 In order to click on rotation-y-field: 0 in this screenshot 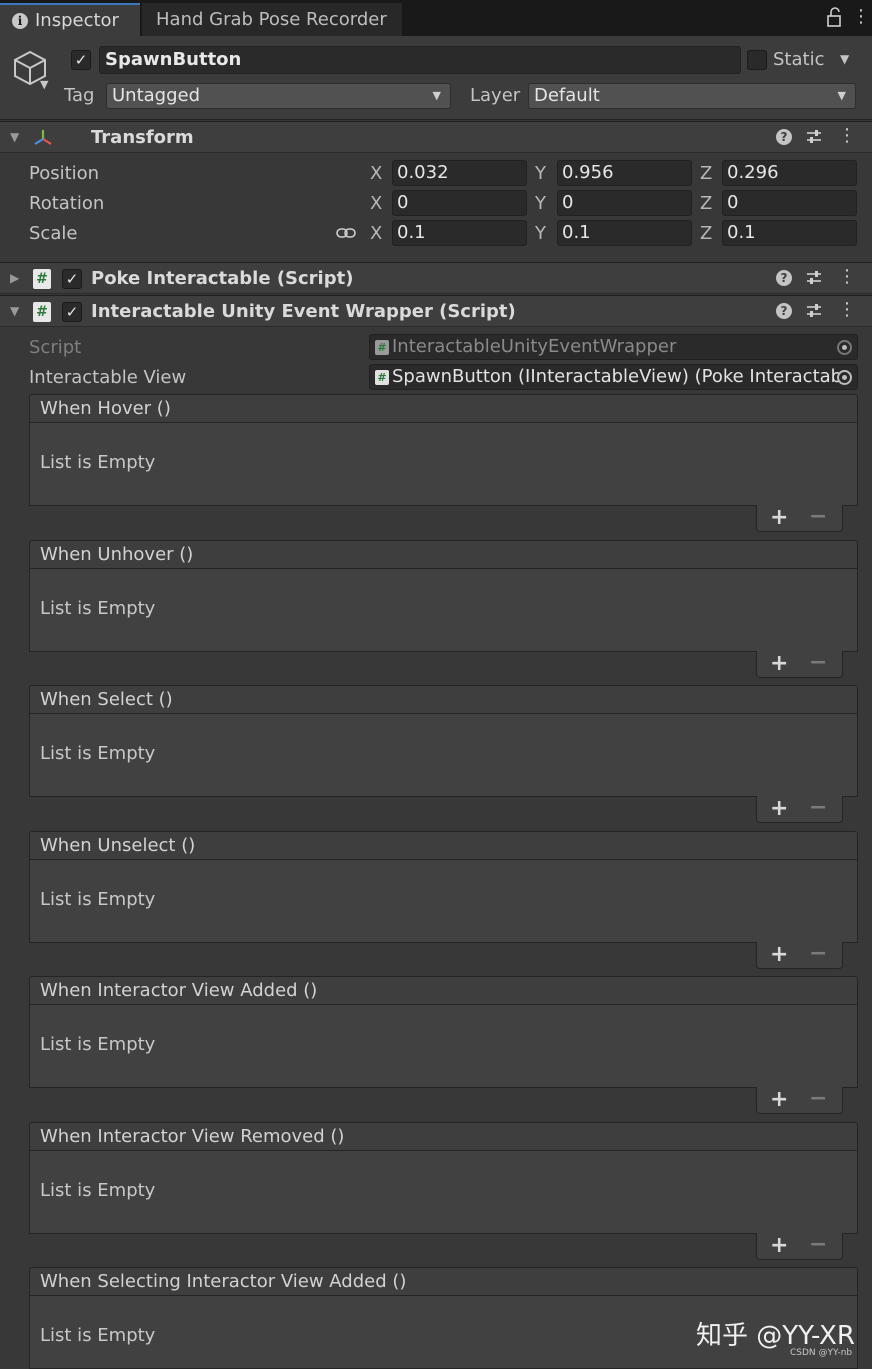, I will do `click(624, 203)`.